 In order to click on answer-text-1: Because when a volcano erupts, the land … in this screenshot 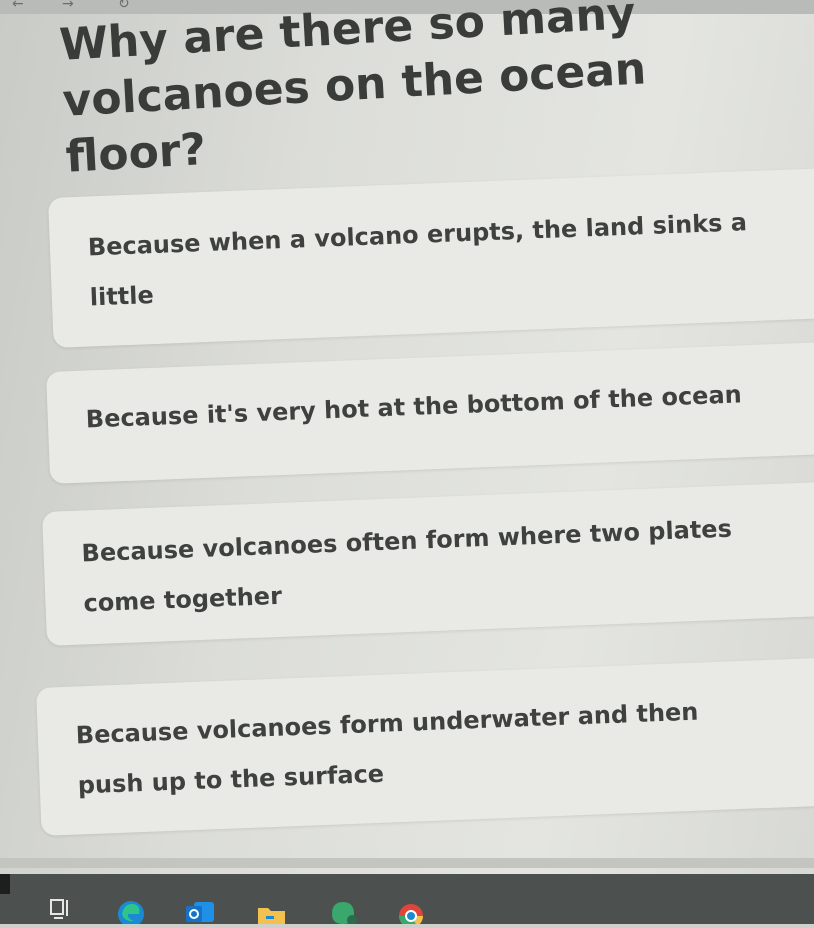, I will do `click(418, 259)`.